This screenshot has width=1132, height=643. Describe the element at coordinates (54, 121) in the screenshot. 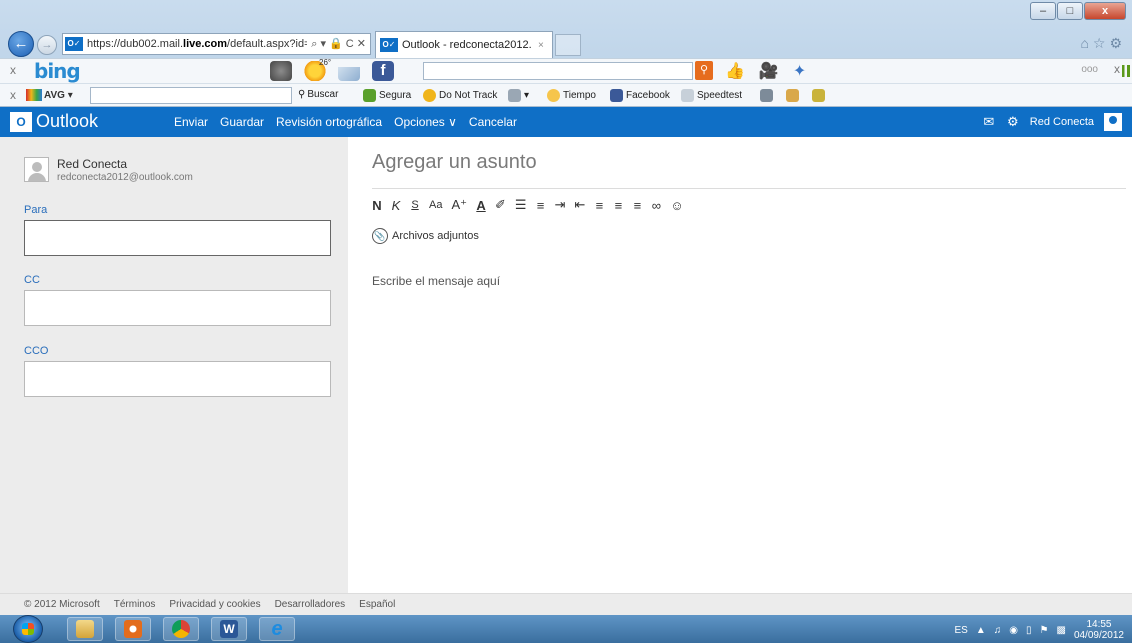

I see `outlook-logo: O Outlook` at that location.